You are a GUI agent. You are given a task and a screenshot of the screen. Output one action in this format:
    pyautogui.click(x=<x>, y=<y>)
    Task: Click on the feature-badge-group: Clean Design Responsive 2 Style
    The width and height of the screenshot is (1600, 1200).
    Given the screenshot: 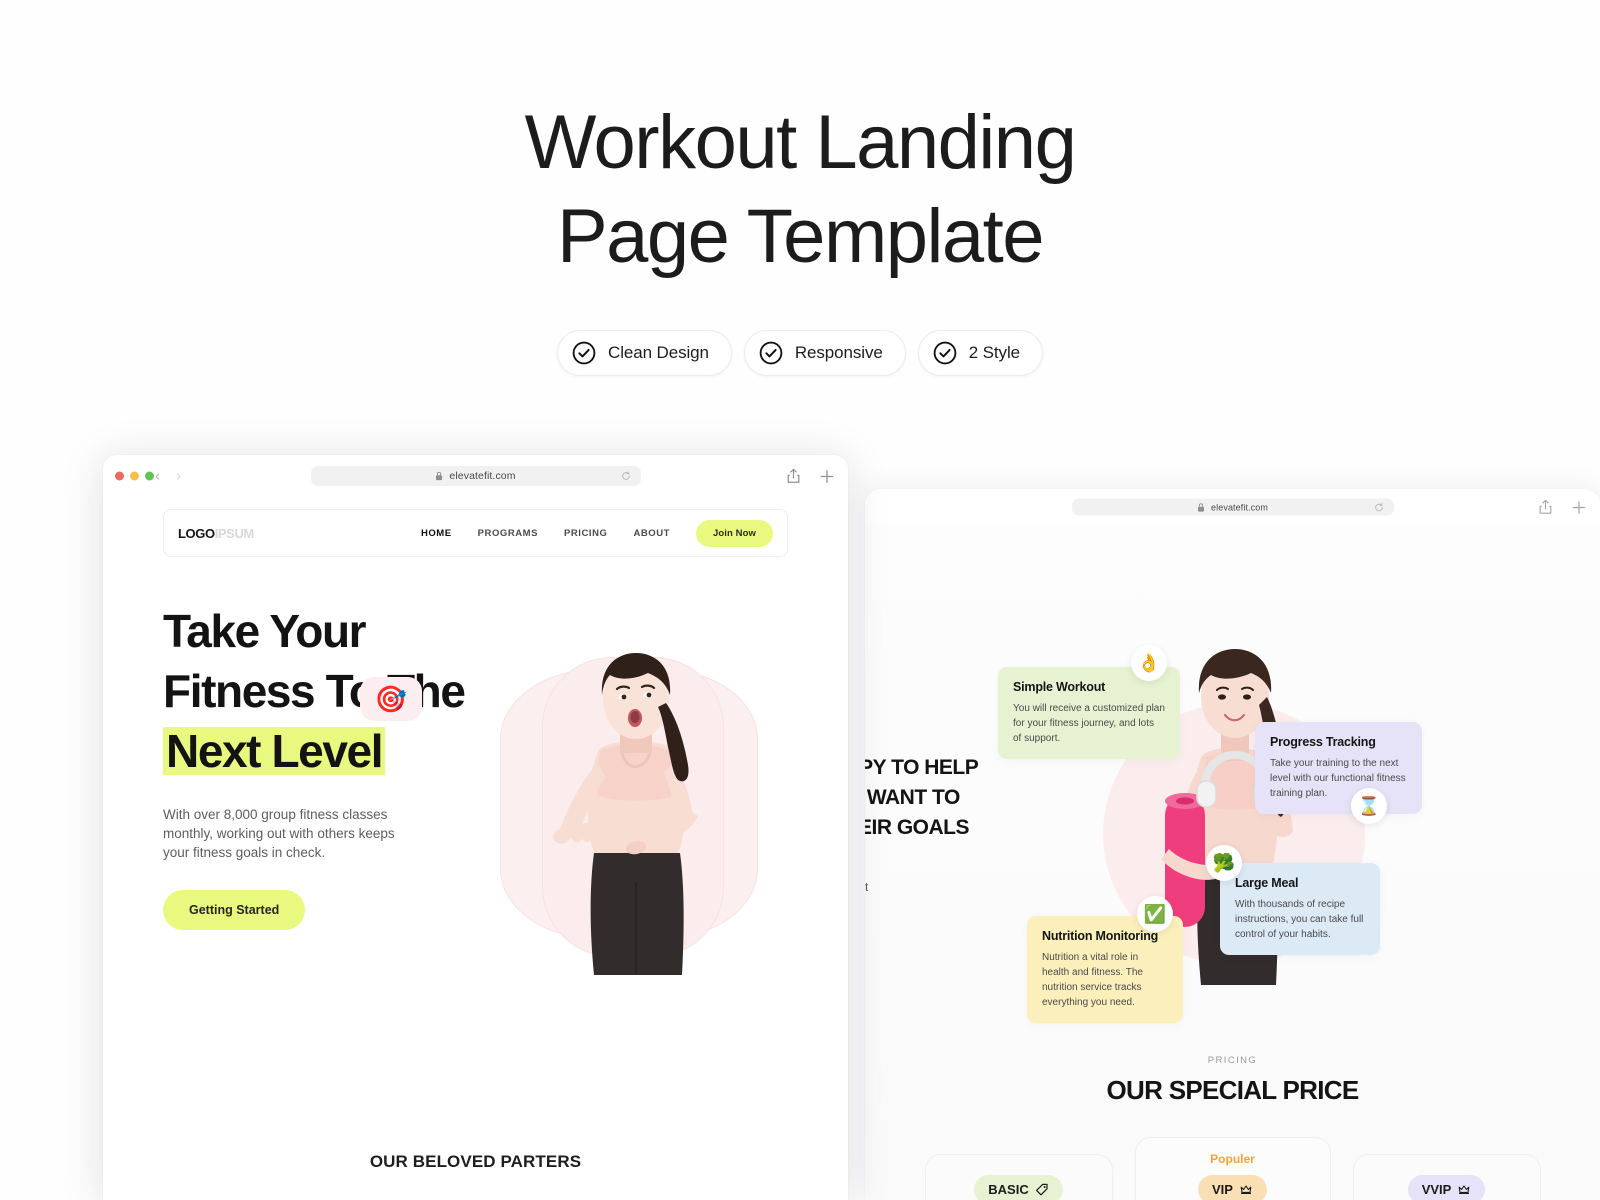 What is the action you would take?
    pyautogui.click(x=800, y=353)
    